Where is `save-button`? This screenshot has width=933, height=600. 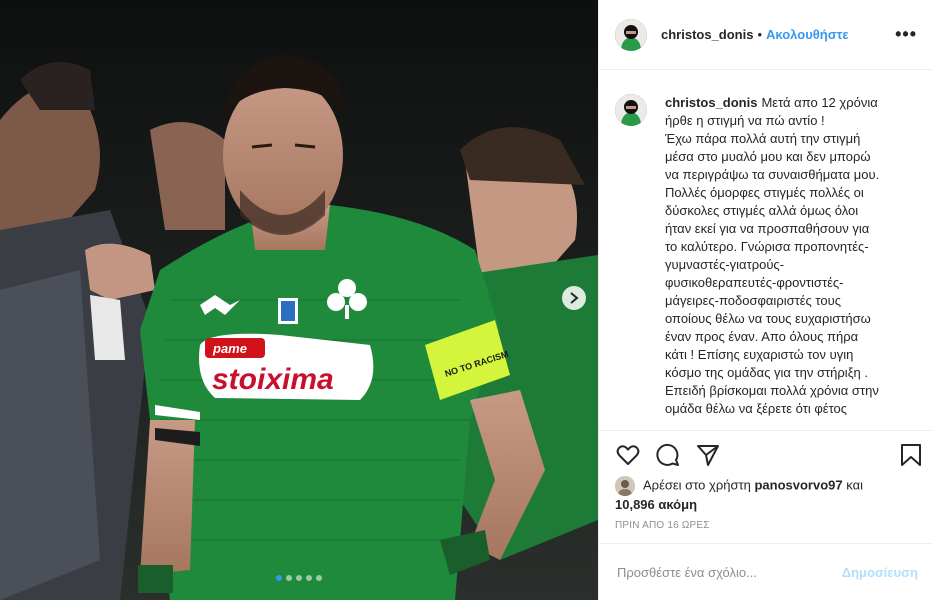
save-button is located at coordinates (911, 455).